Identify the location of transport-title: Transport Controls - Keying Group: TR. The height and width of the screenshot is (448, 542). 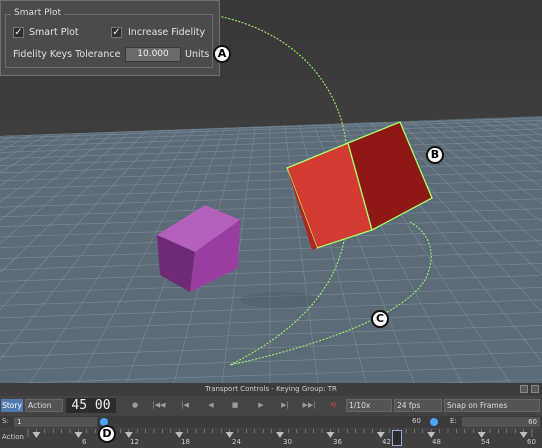
(271, 389).